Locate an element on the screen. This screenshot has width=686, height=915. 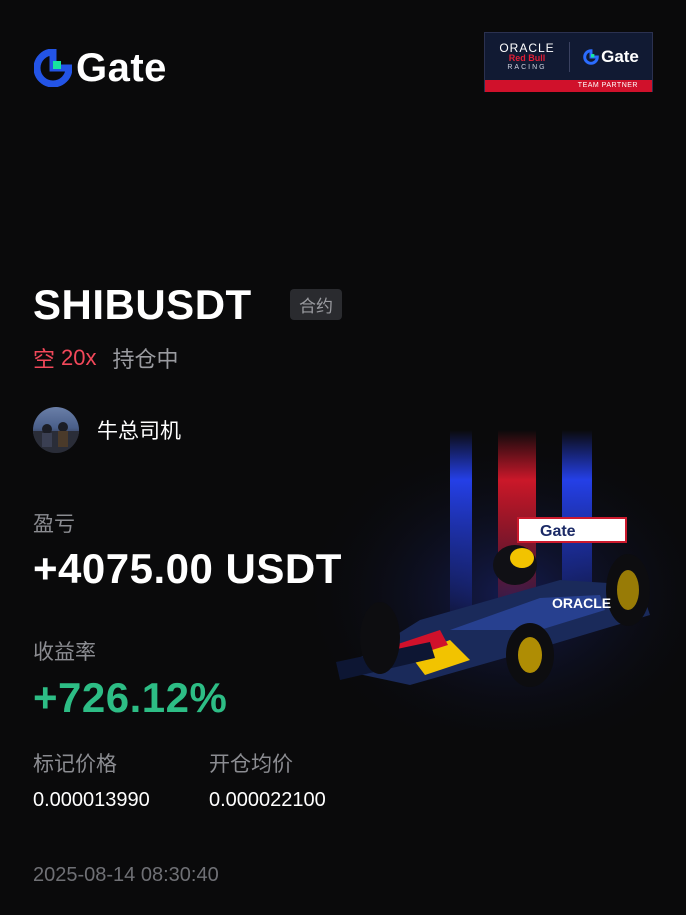
brand-name: Gate is located at coordinates (121, 68).